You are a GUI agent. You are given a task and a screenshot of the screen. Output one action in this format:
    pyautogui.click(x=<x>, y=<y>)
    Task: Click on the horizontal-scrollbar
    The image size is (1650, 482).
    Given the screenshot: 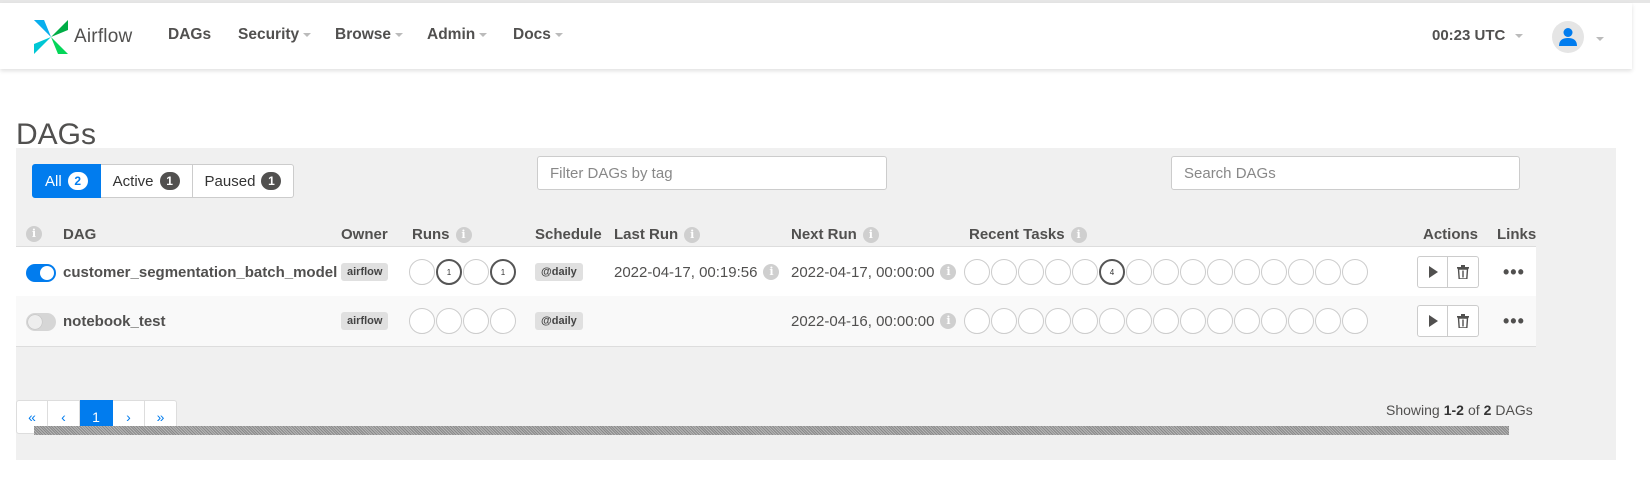 What is the action you would take?
    pyautogui.click(x=771, y=430)
    